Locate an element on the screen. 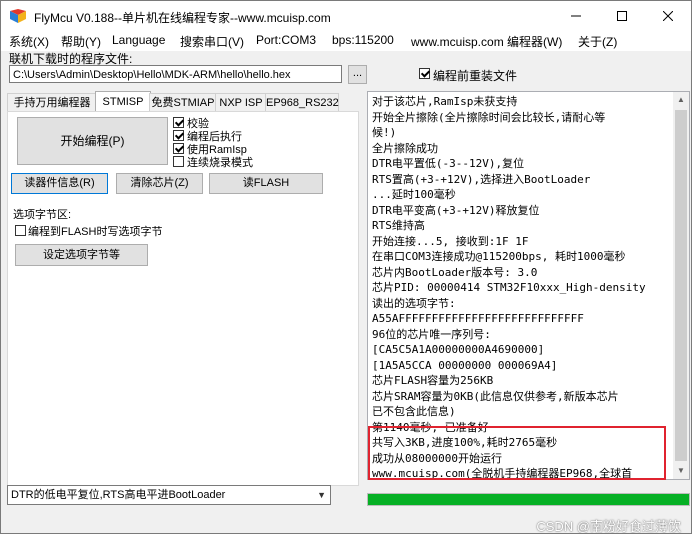 The image size is (692, 534). set-option-bytes-button: 设定选项字节等 is located at coordinates (81, 255).